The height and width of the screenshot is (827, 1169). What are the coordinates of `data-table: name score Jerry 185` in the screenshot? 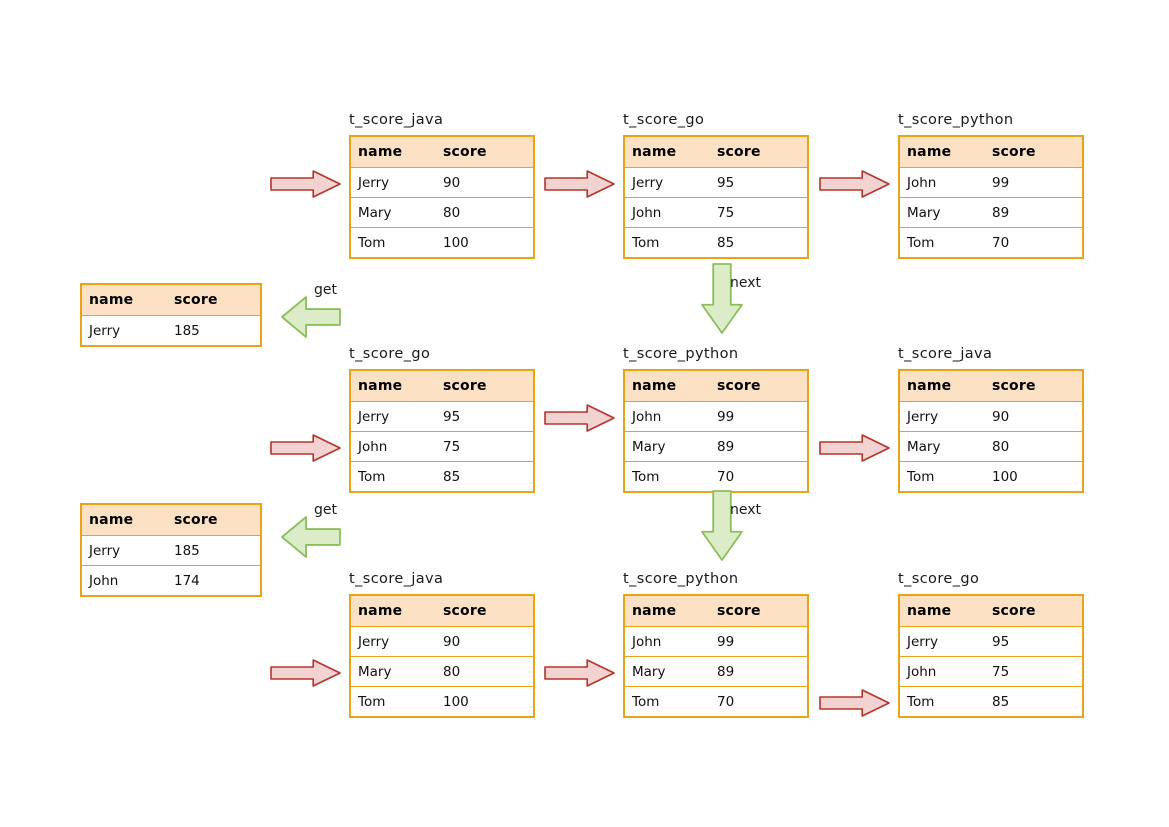 It's located at (171, 315).